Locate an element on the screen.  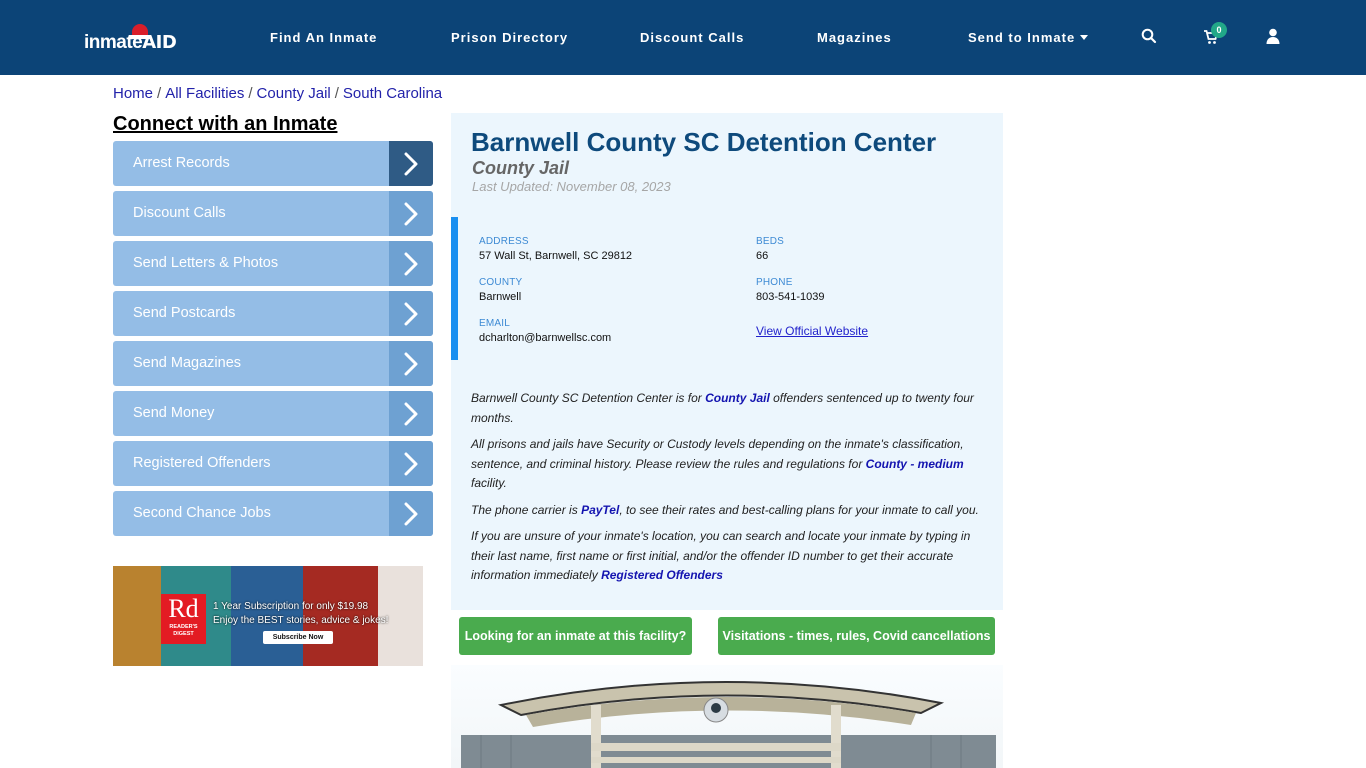
county-jail-link: County Jail is located at coordinates (737, 398).